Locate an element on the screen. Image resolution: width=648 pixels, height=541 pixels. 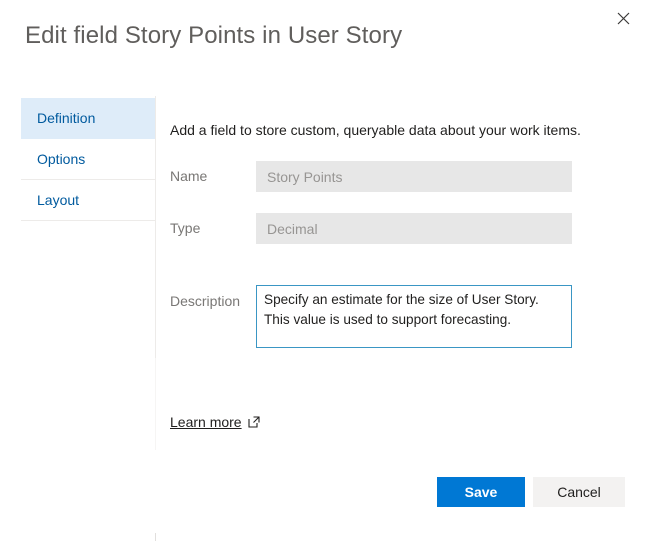
nav-divider-lower is located at coordinates (155, 404).